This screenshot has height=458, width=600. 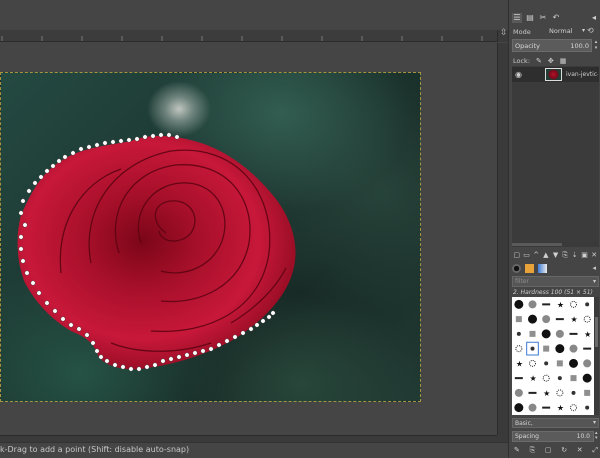 What do you see at coordinates (582, 74) in the screenshot?
I see `layer-name: ivan-jevtic-27` at bounding box center [582, 74].